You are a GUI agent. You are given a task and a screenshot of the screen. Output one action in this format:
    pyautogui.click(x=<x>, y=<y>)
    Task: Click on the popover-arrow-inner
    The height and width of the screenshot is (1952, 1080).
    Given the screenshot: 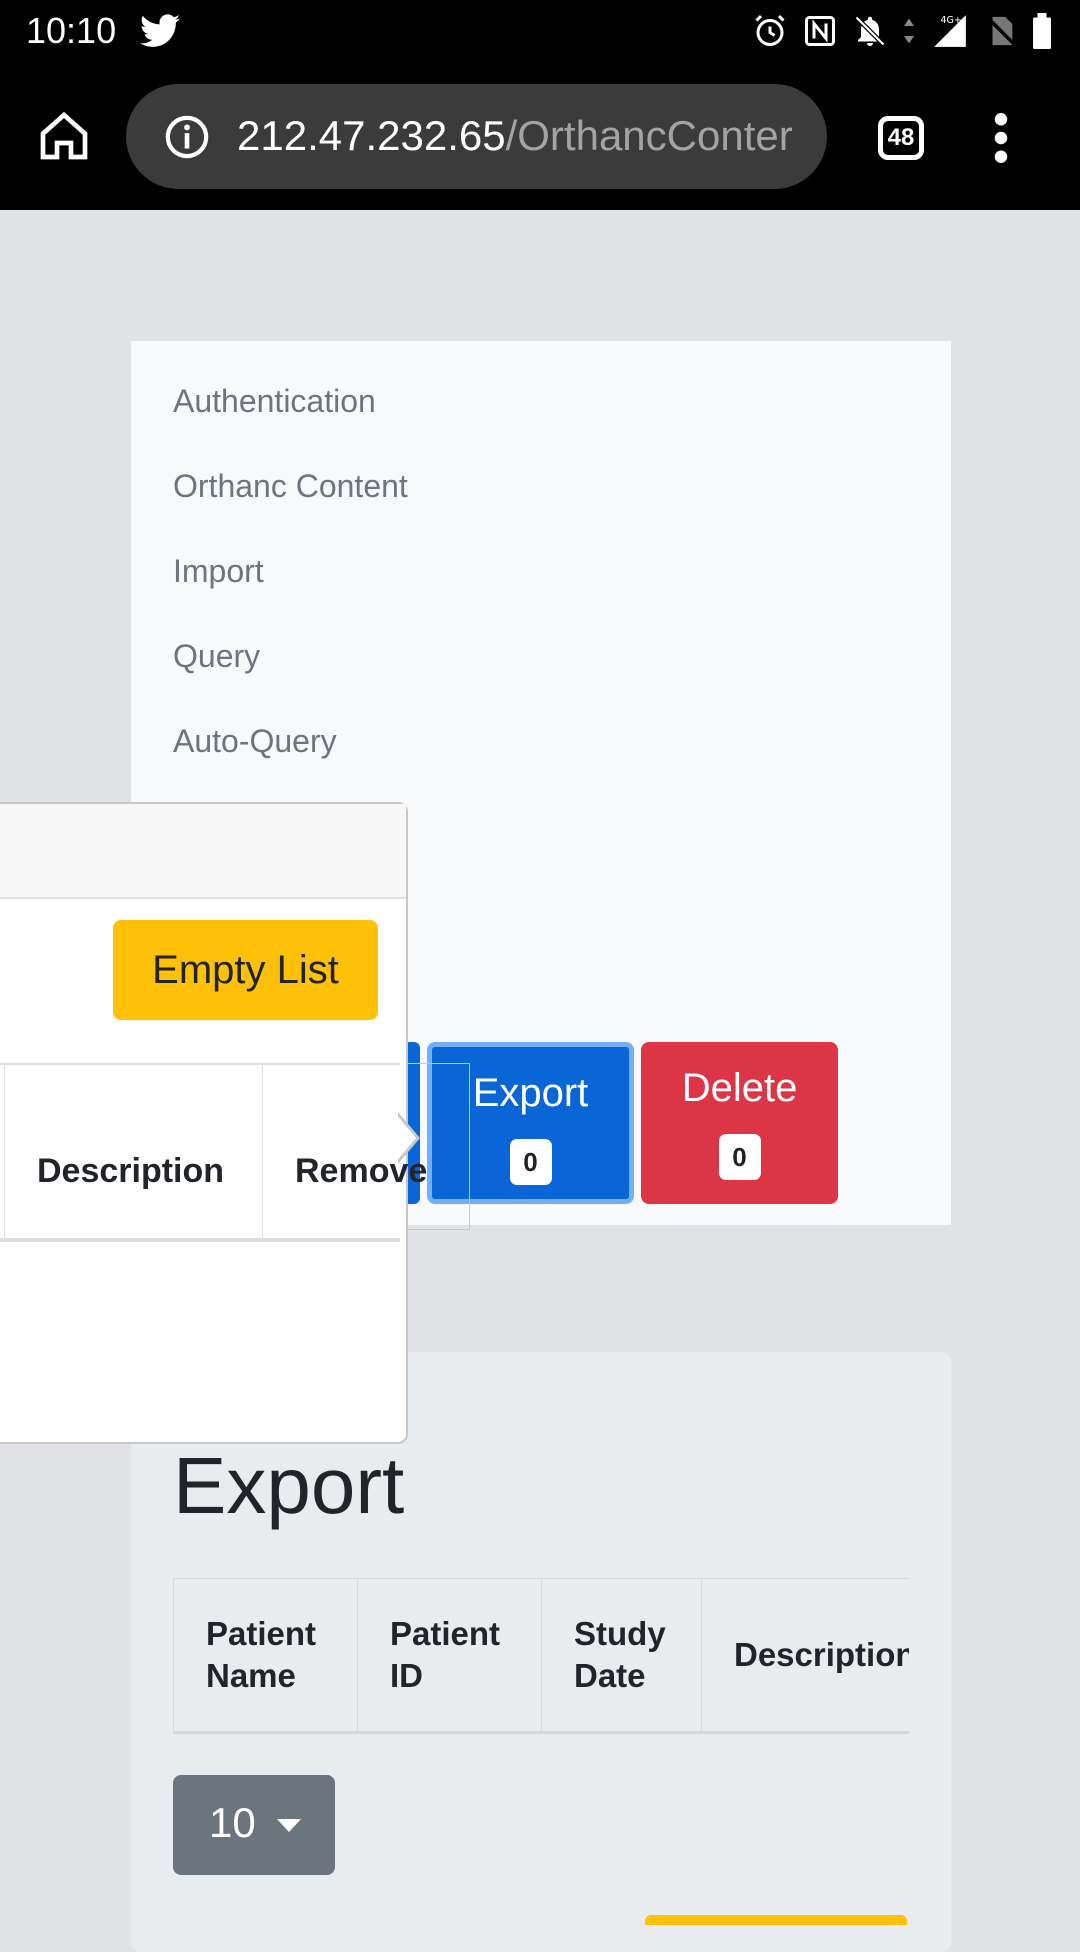 What is the action you would take?
    pyautogui.click(x=406, y=1138)
    